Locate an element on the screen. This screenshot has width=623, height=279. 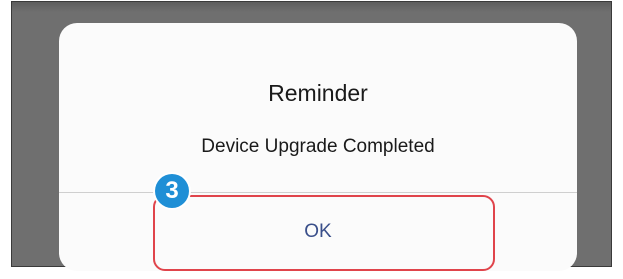
background-edge is located at coordinates (311, 7).